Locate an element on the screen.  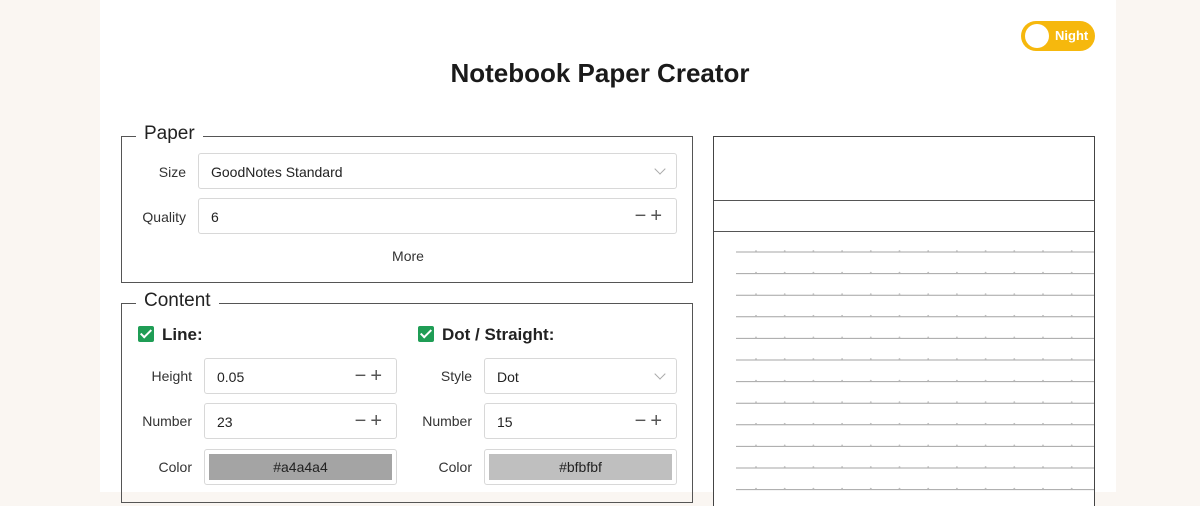
night-mode-toggle: Night is located at coordinates (1058, 36).